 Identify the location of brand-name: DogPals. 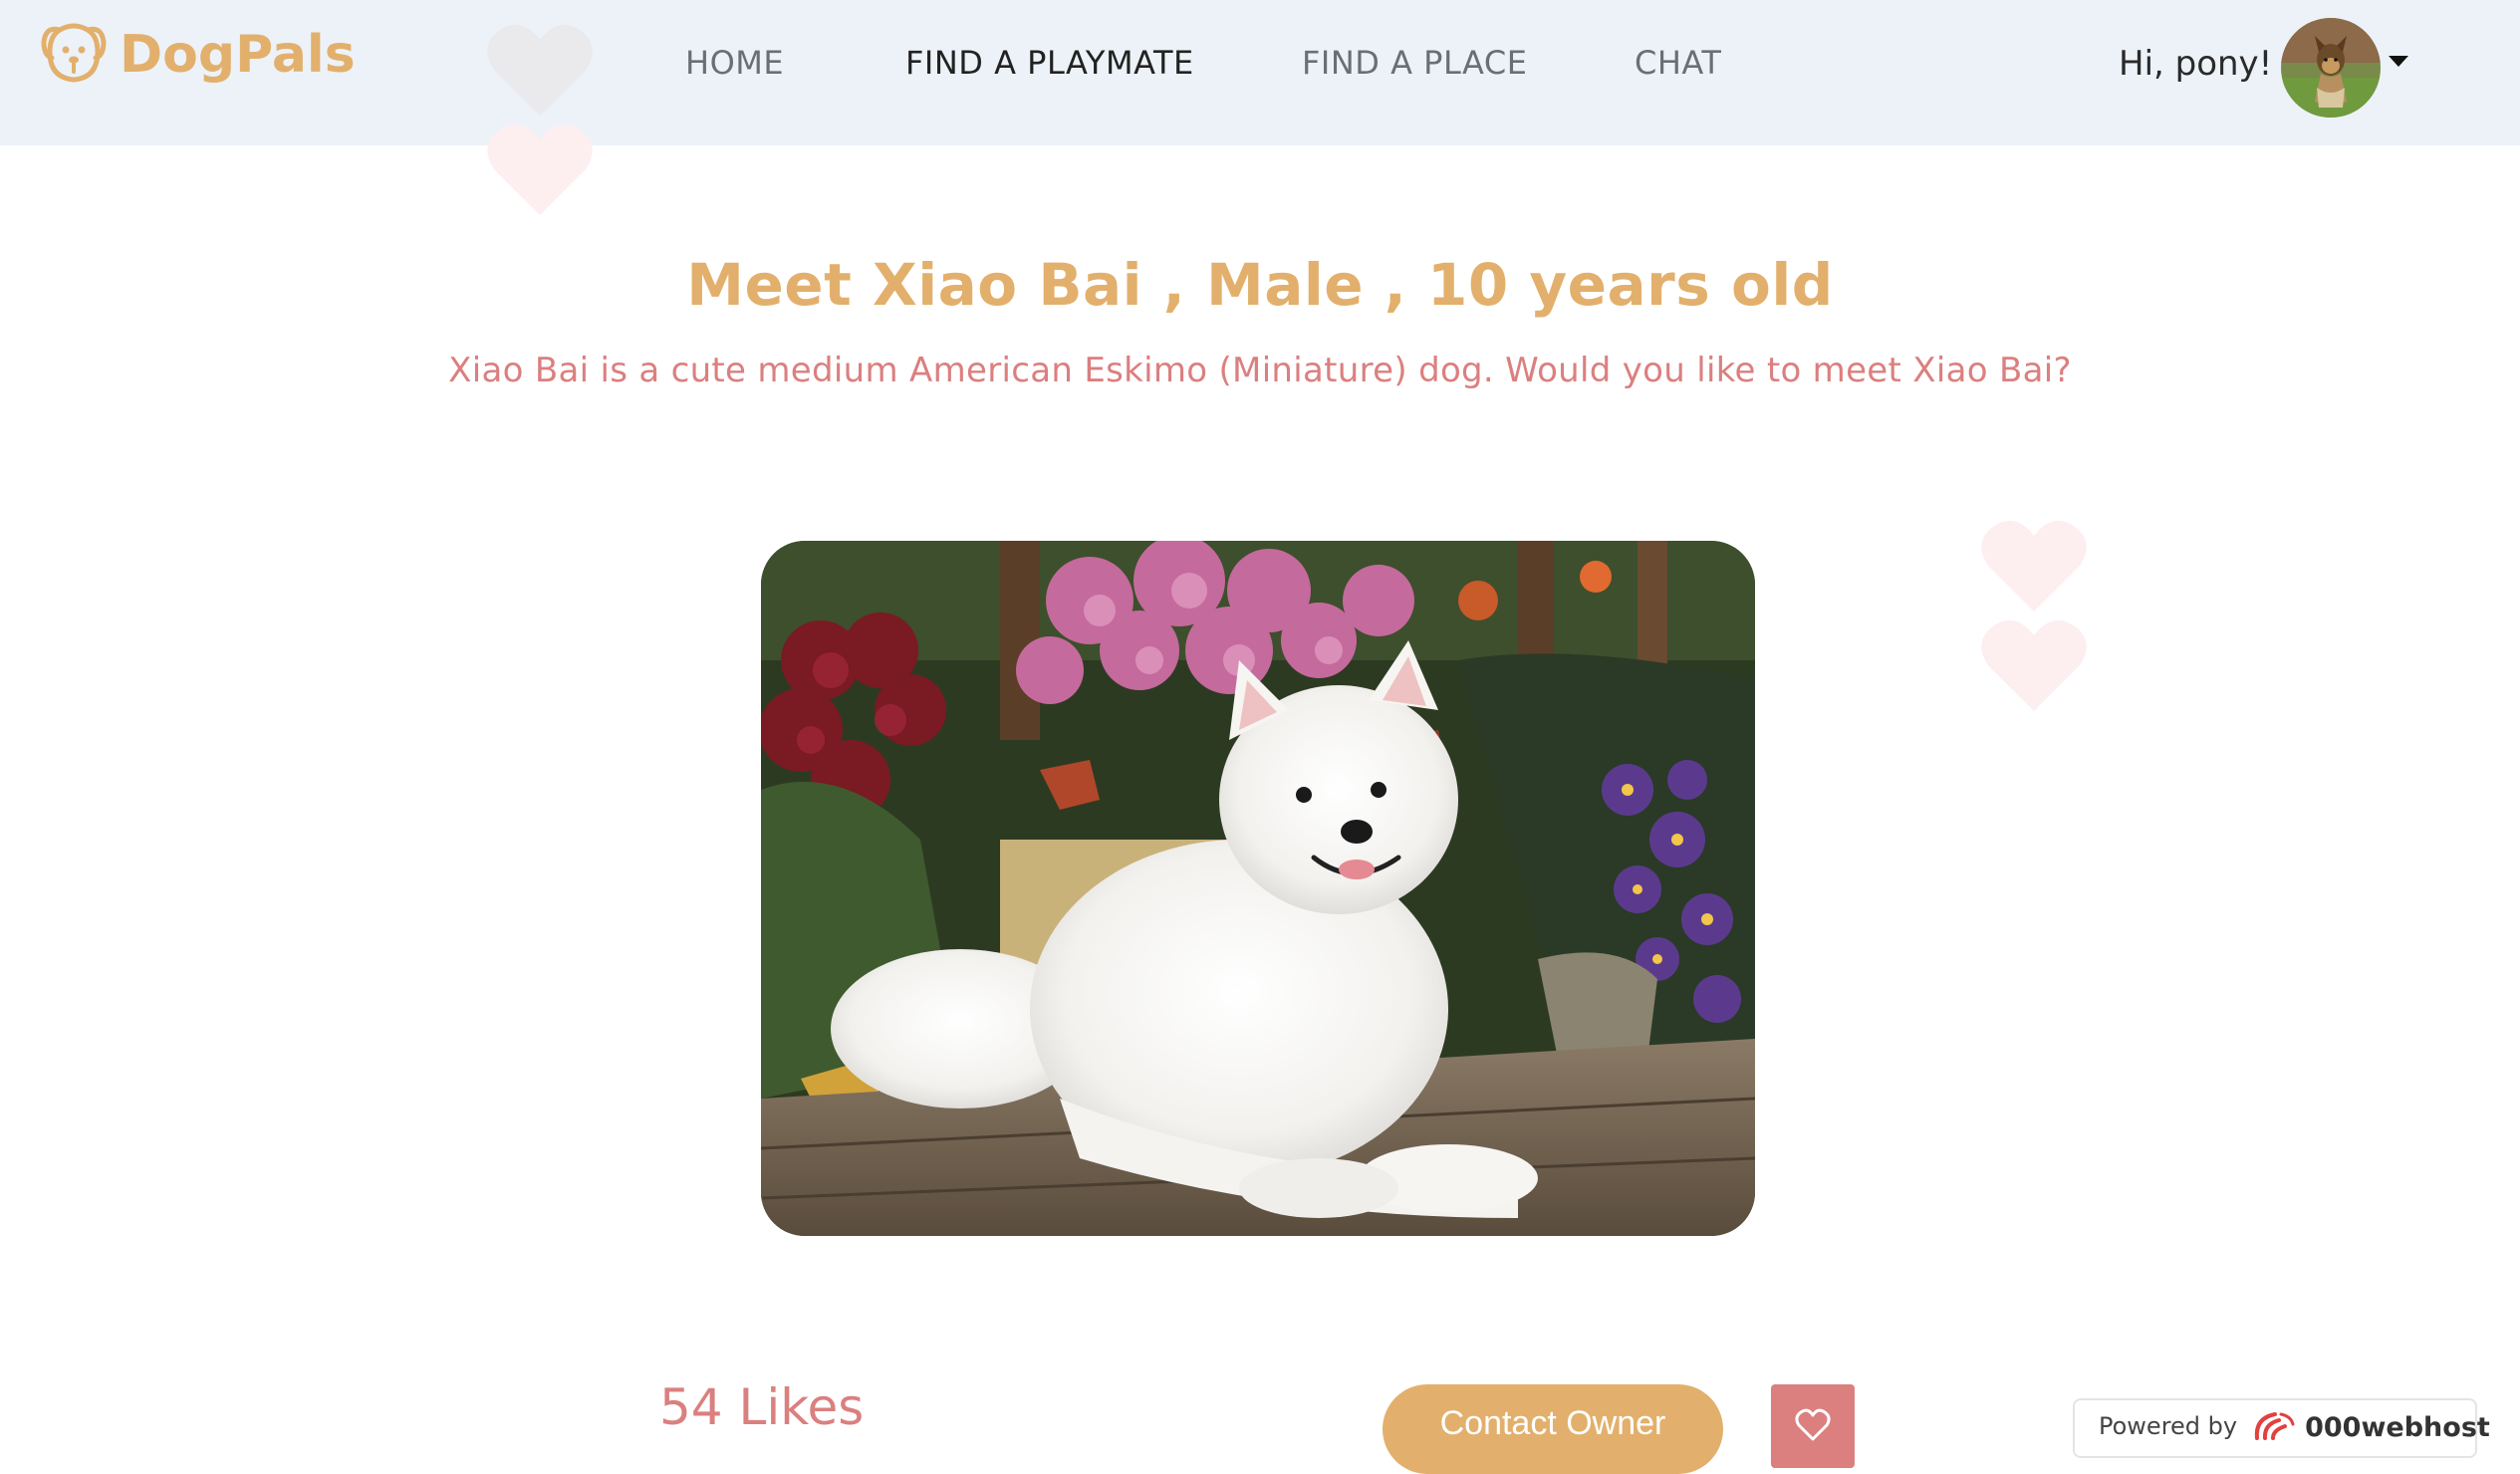
(238, 55).